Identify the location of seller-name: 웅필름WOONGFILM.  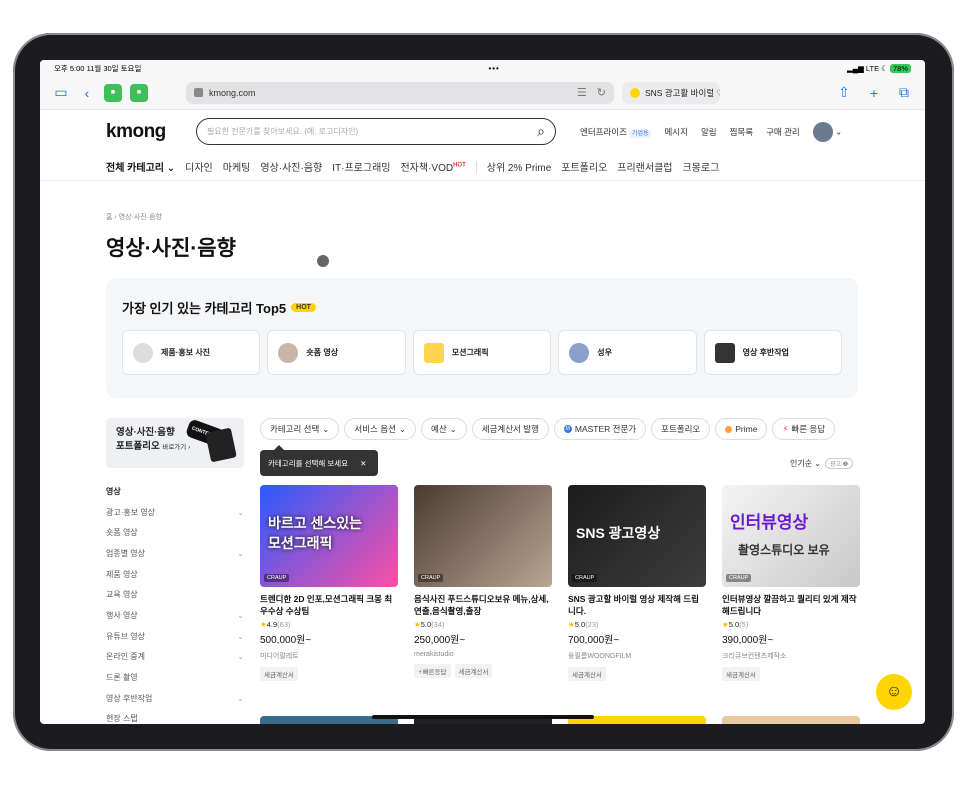
(637, 656).